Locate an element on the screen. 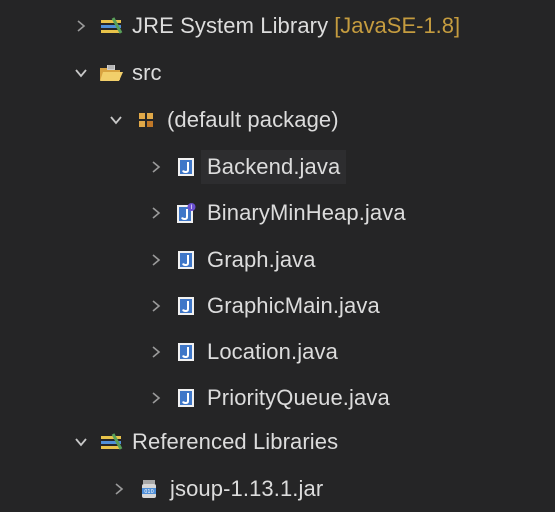 Image resolution: width=555 pixels, height=512 pixels. tree-item-jre-system-library: JRE System Library [JavaSE-1.8] is located at coordinates (277, 26).